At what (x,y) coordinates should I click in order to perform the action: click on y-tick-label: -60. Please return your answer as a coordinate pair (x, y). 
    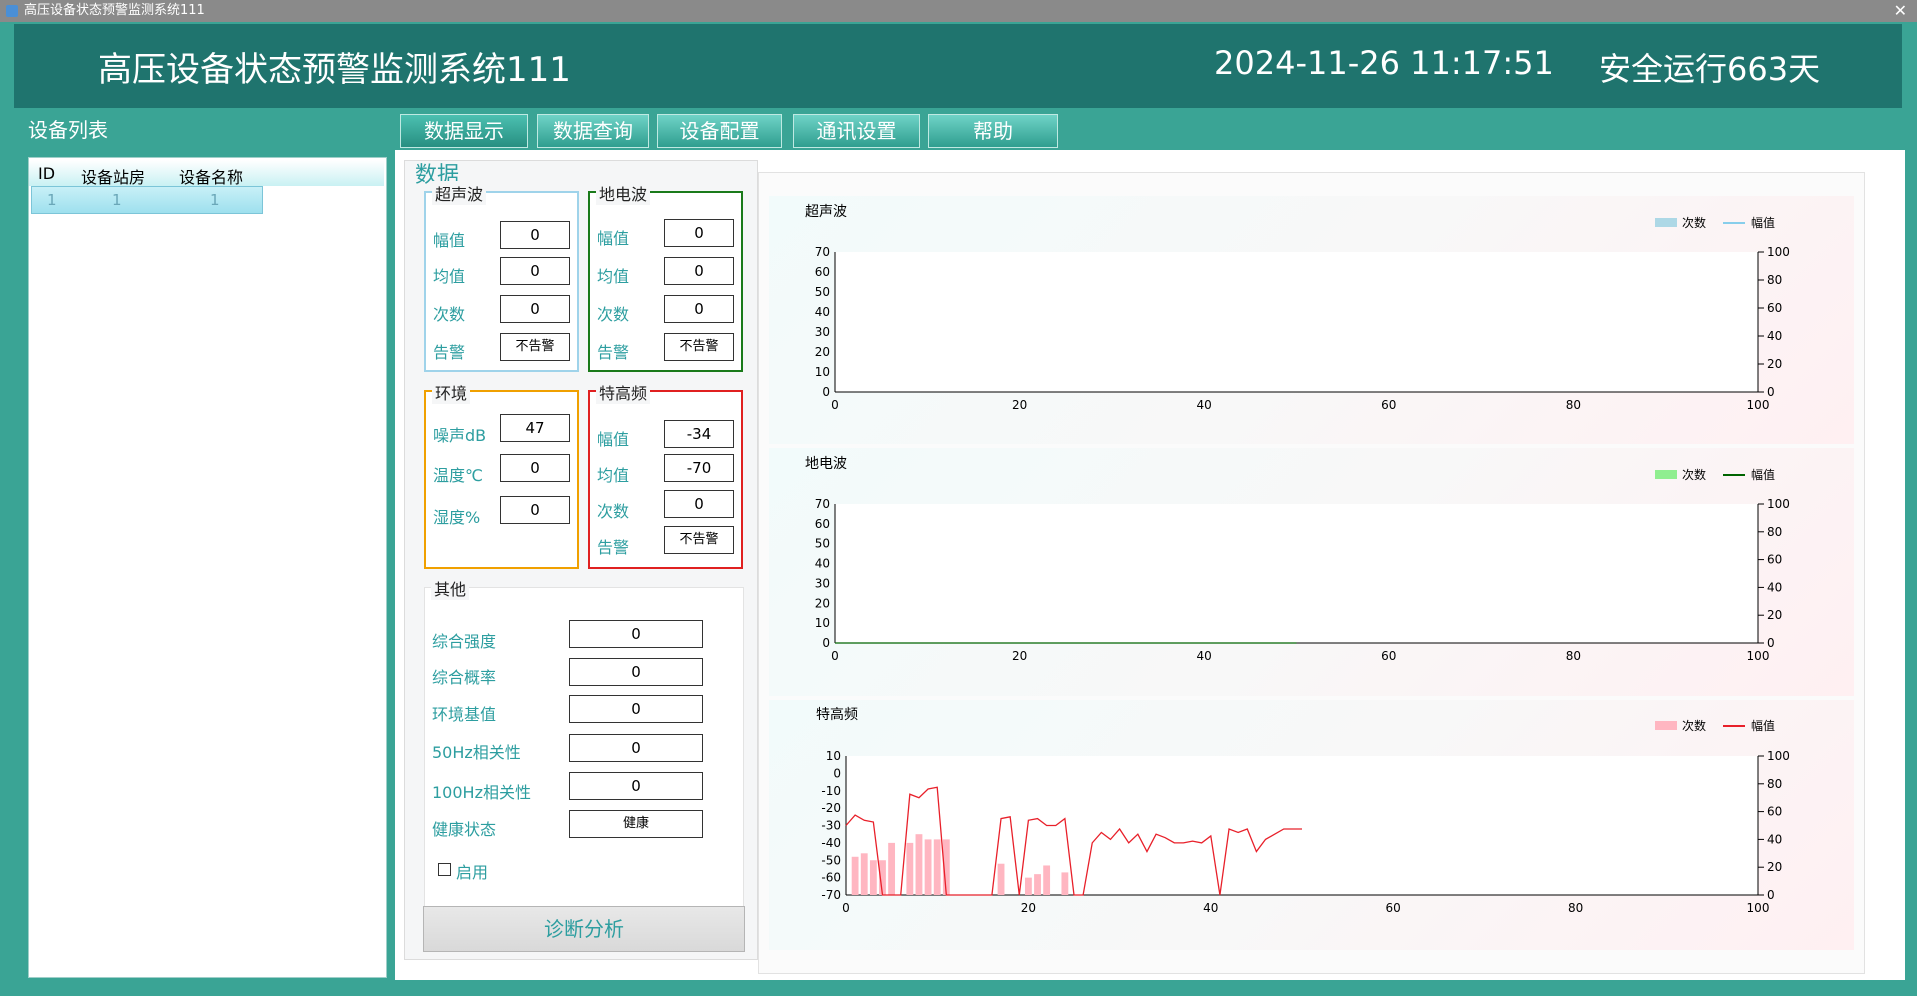
    Looking at the image, I should click on (831, 878).